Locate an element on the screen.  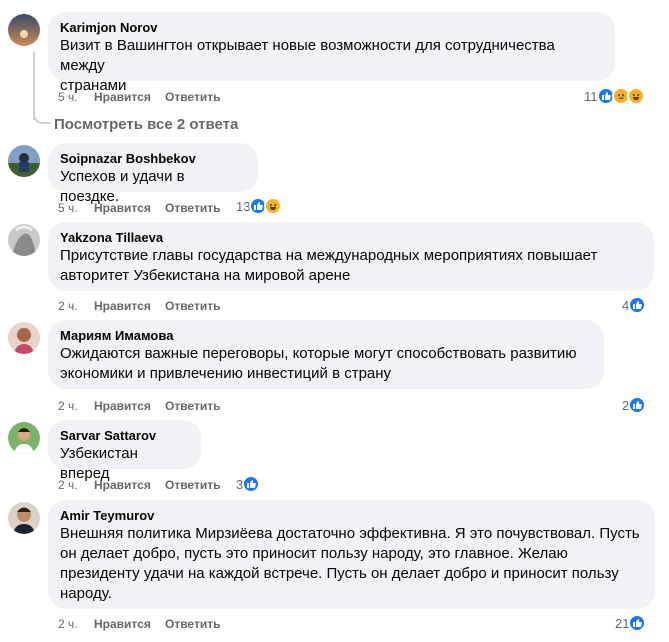
comment-author: Amir Teymurov is located at coordinates (351, 516).